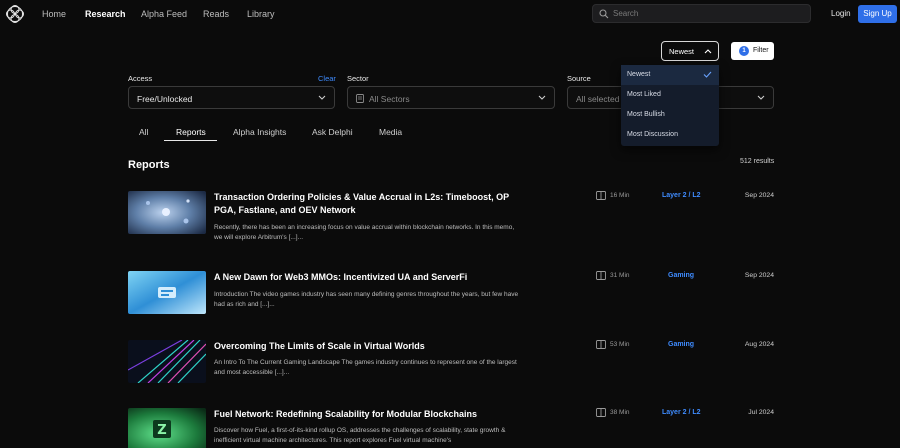 This screenshot has width=900, height=448. Describe the element at coordinates (216, 14) in the screenshot. I see `nav-reads: Reads` at that location.